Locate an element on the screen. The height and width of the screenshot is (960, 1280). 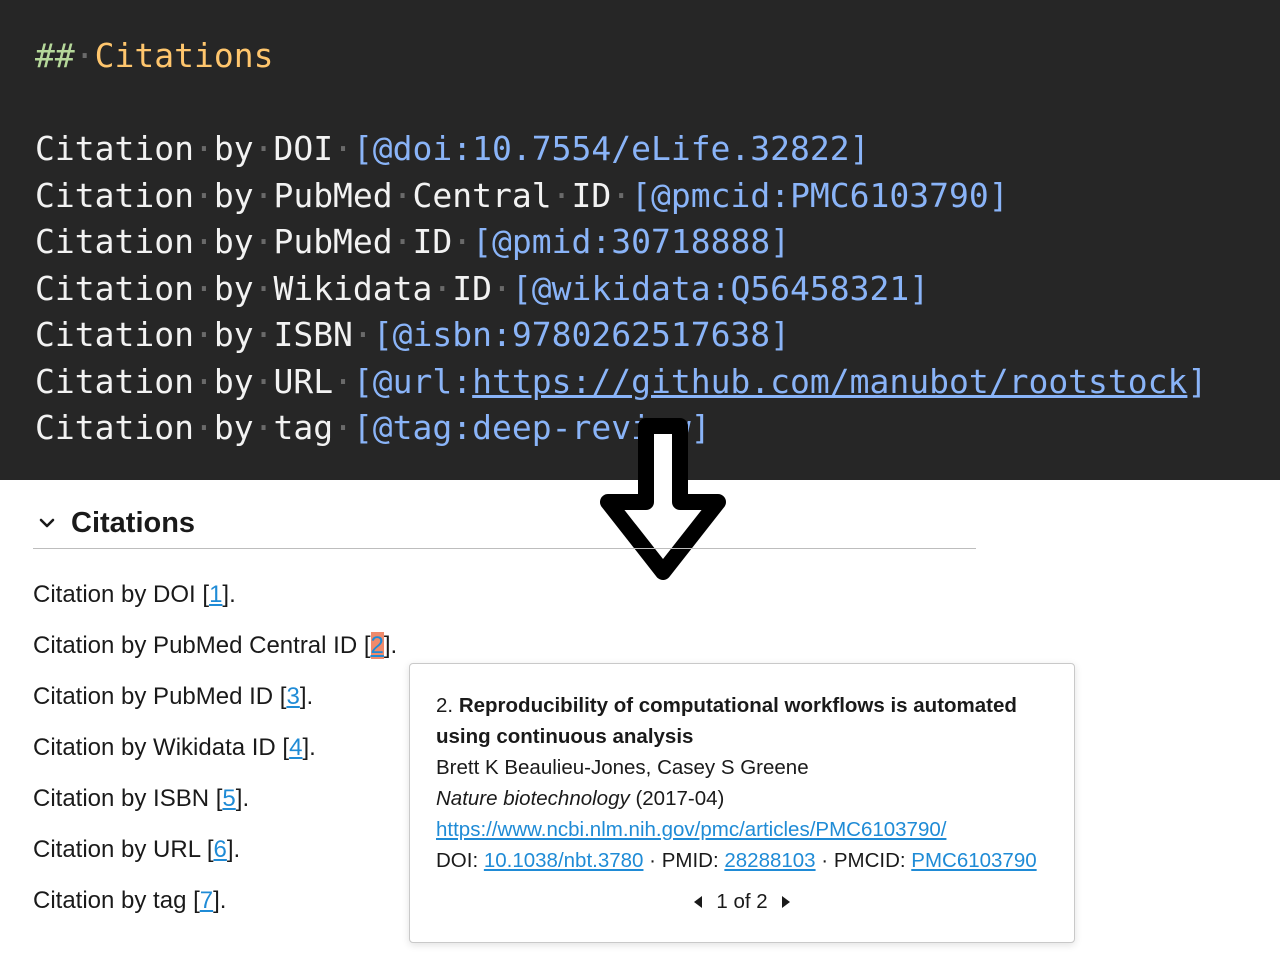
paragraph-text: Citation by PubMed ID [ is located at coordinates (160, 696).